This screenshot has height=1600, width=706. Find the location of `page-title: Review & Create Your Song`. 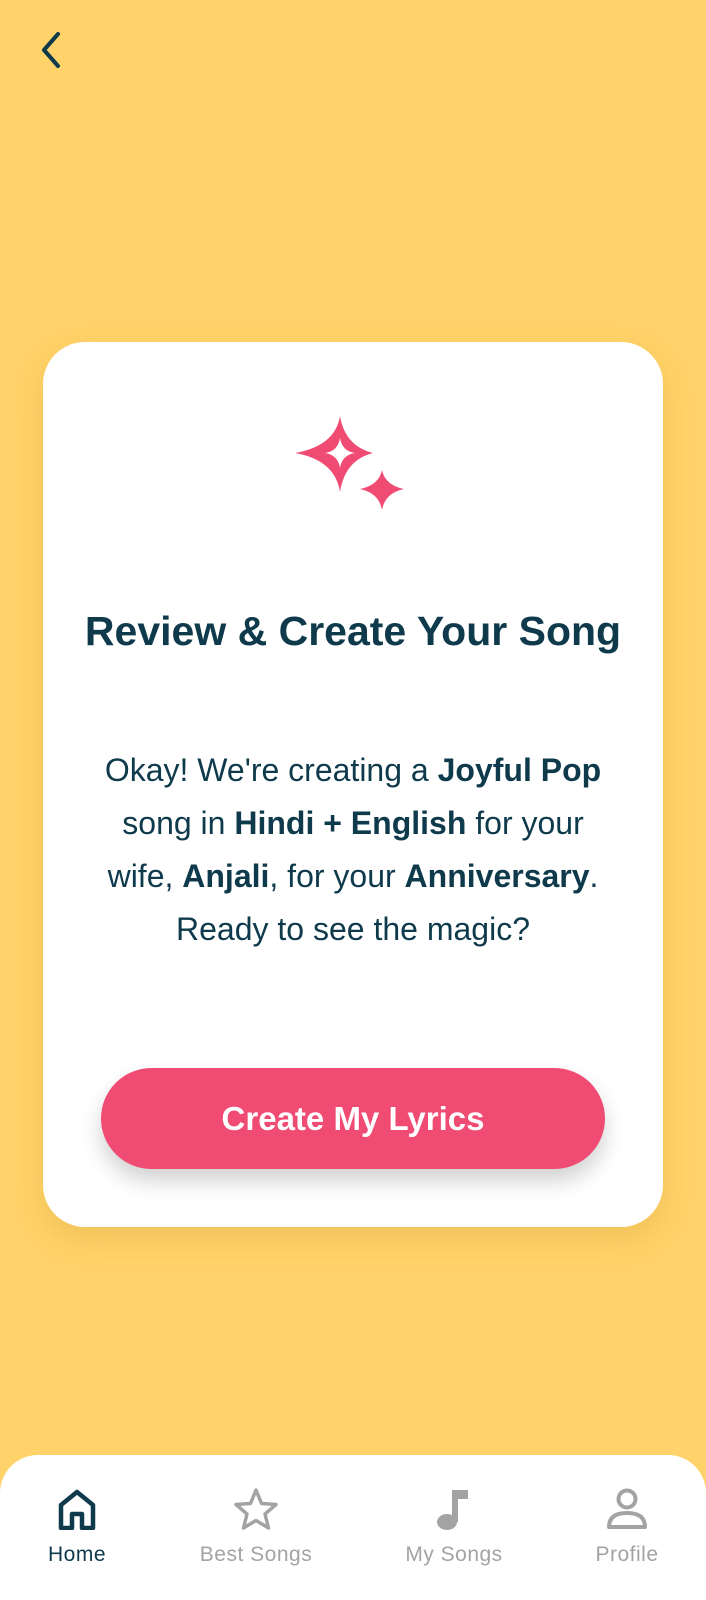

page-title: Review & Create Your Song is located at coordinates (353, 631).